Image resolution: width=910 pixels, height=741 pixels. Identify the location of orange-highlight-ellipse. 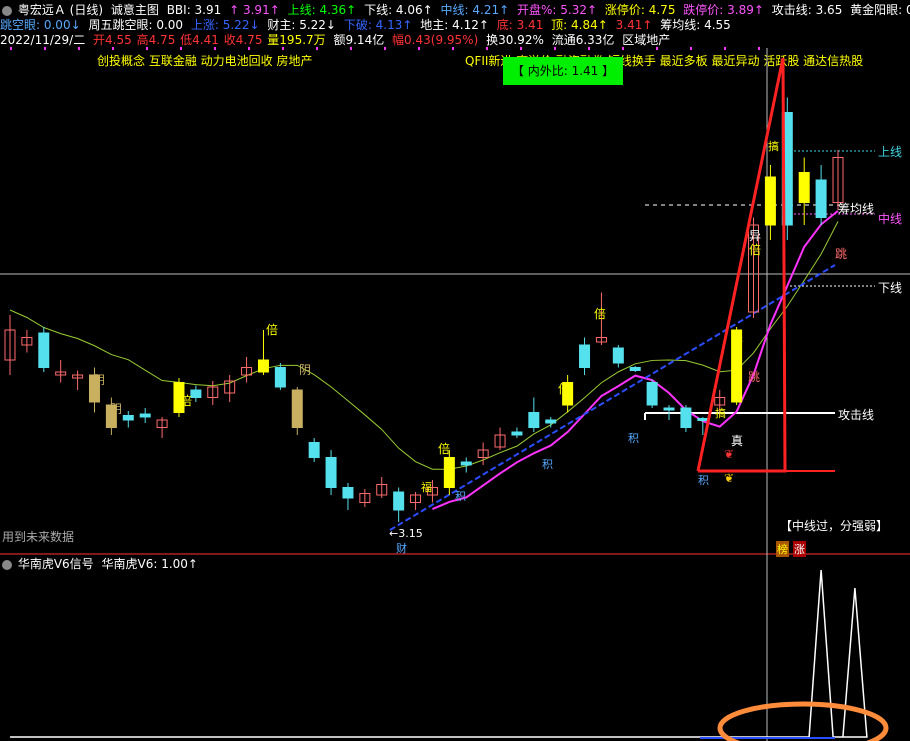
(803, 721).